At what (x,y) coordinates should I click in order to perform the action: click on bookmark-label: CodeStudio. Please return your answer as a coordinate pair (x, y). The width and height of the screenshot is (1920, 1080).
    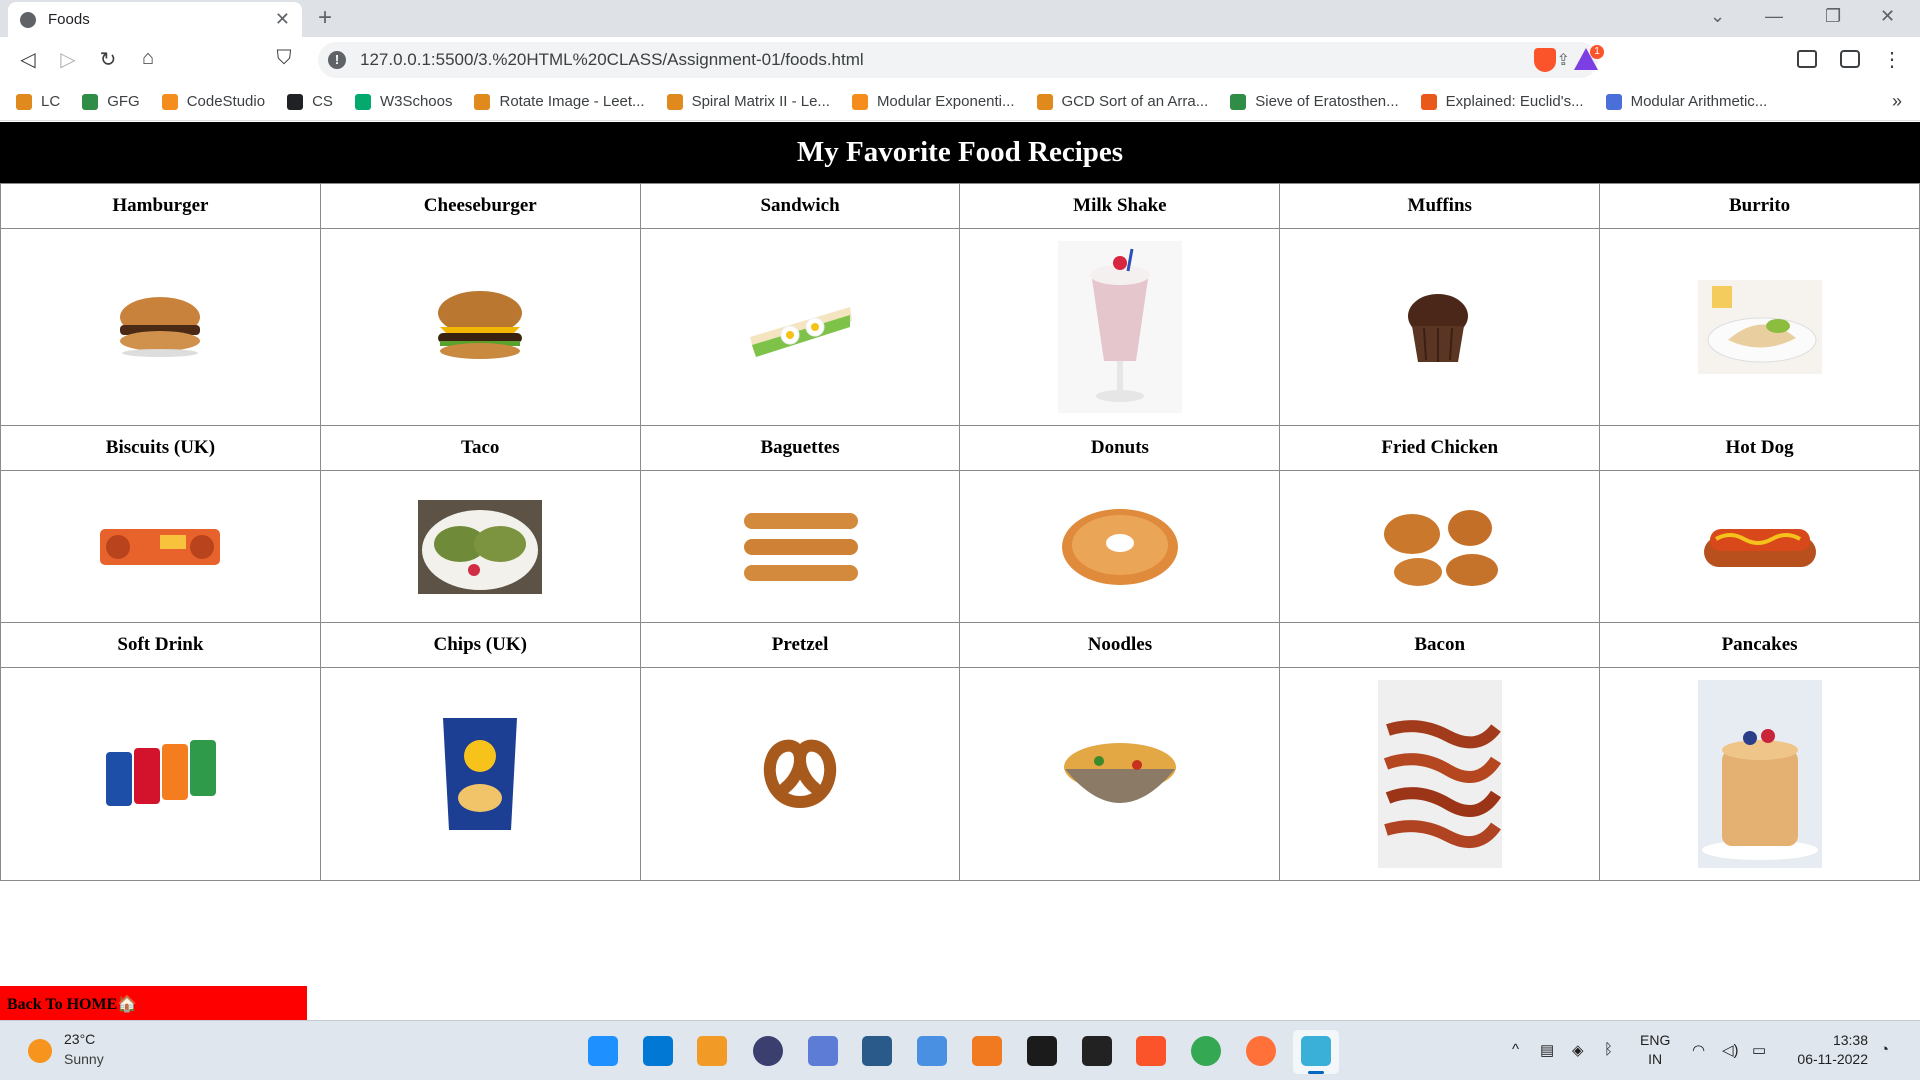
    Looking at the image, I should click on (226, 101).